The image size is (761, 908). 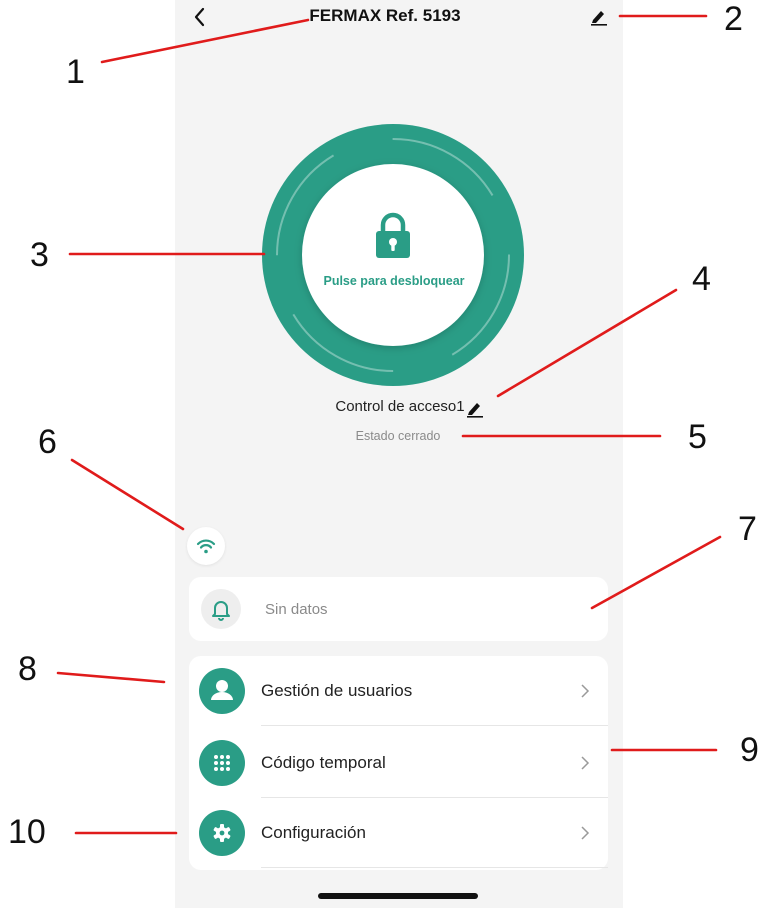 I want to click on callout-number: 1, so click(x=75, y=72).